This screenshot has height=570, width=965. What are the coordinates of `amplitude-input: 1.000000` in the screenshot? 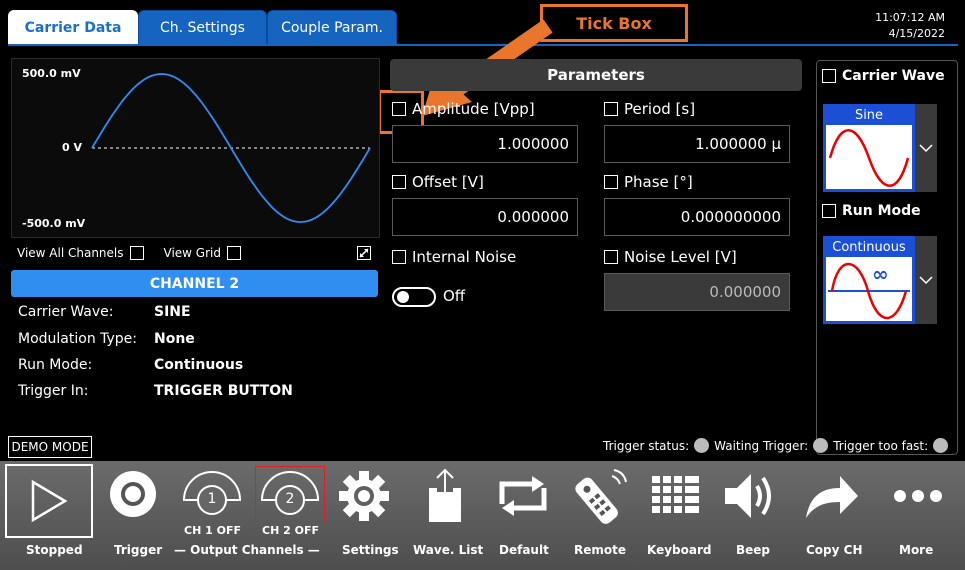 It's located at (485, 144).